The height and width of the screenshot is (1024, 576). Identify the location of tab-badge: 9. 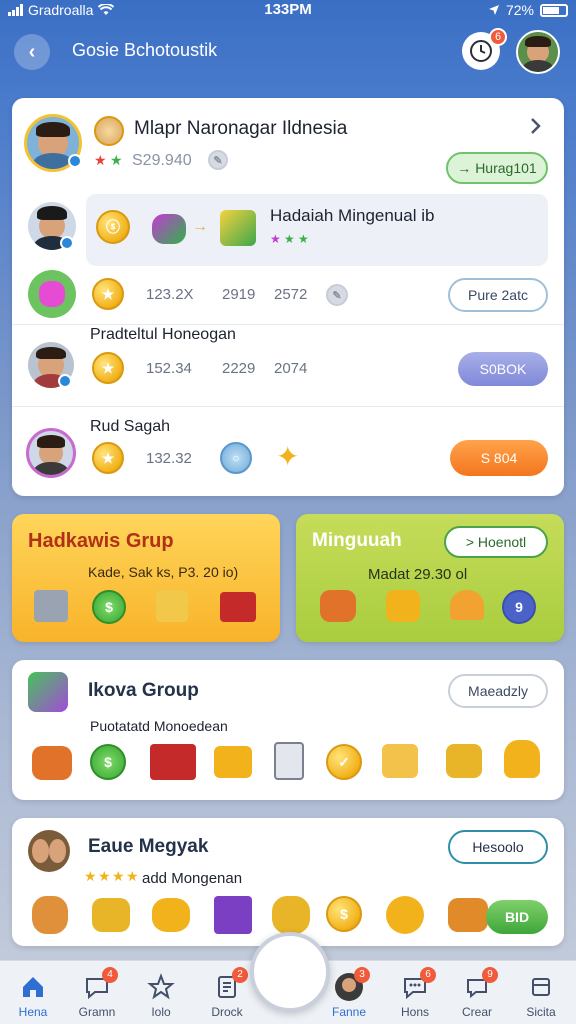
(490, 975).